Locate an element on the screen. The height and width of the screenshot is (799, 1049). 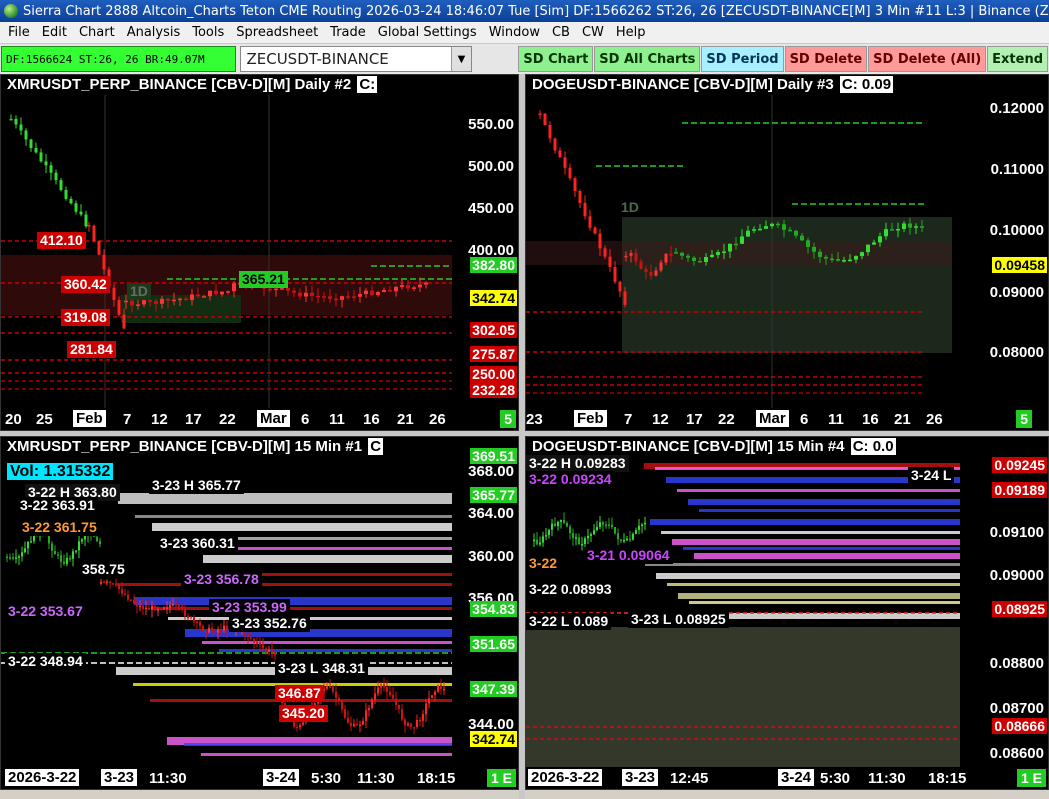
menu-help: Help is located at coordinates (631, 32).